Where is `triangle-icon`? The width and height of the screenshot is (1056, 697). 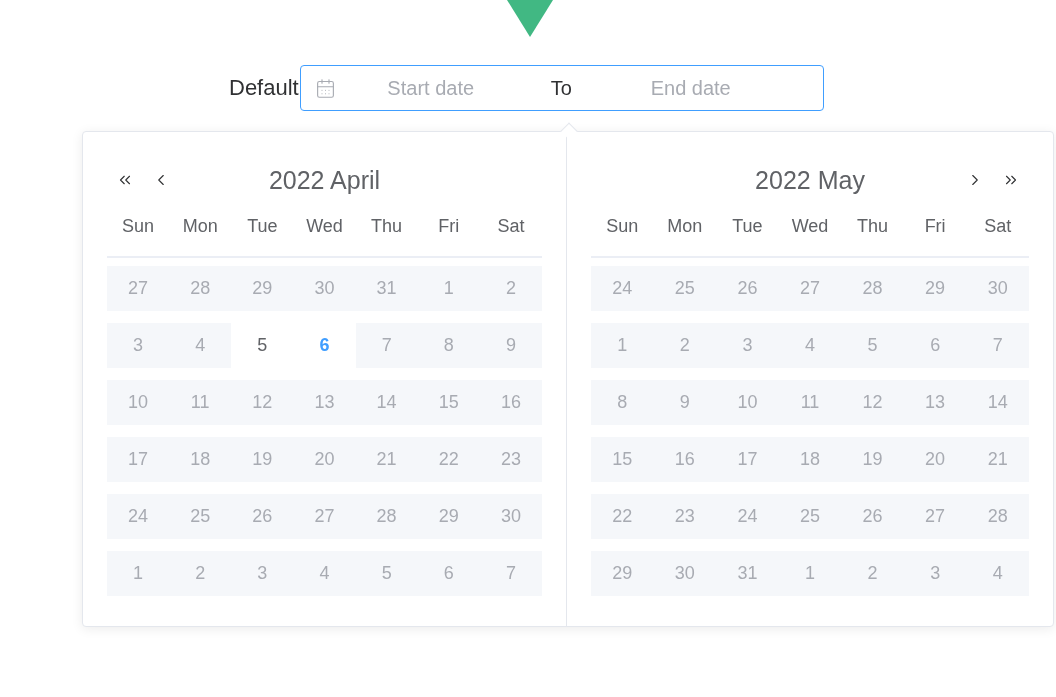 triangle-icon is located at coordinates (530, 18).